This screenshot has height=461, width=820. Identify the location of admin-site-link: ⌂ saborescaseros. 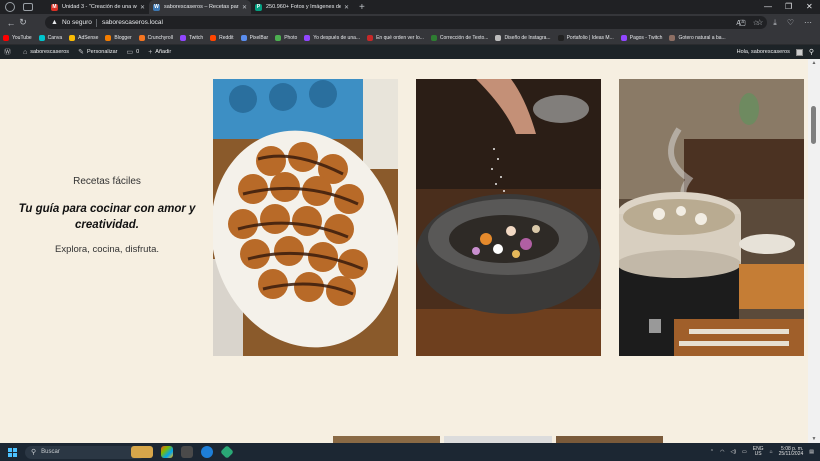
(46, 52).